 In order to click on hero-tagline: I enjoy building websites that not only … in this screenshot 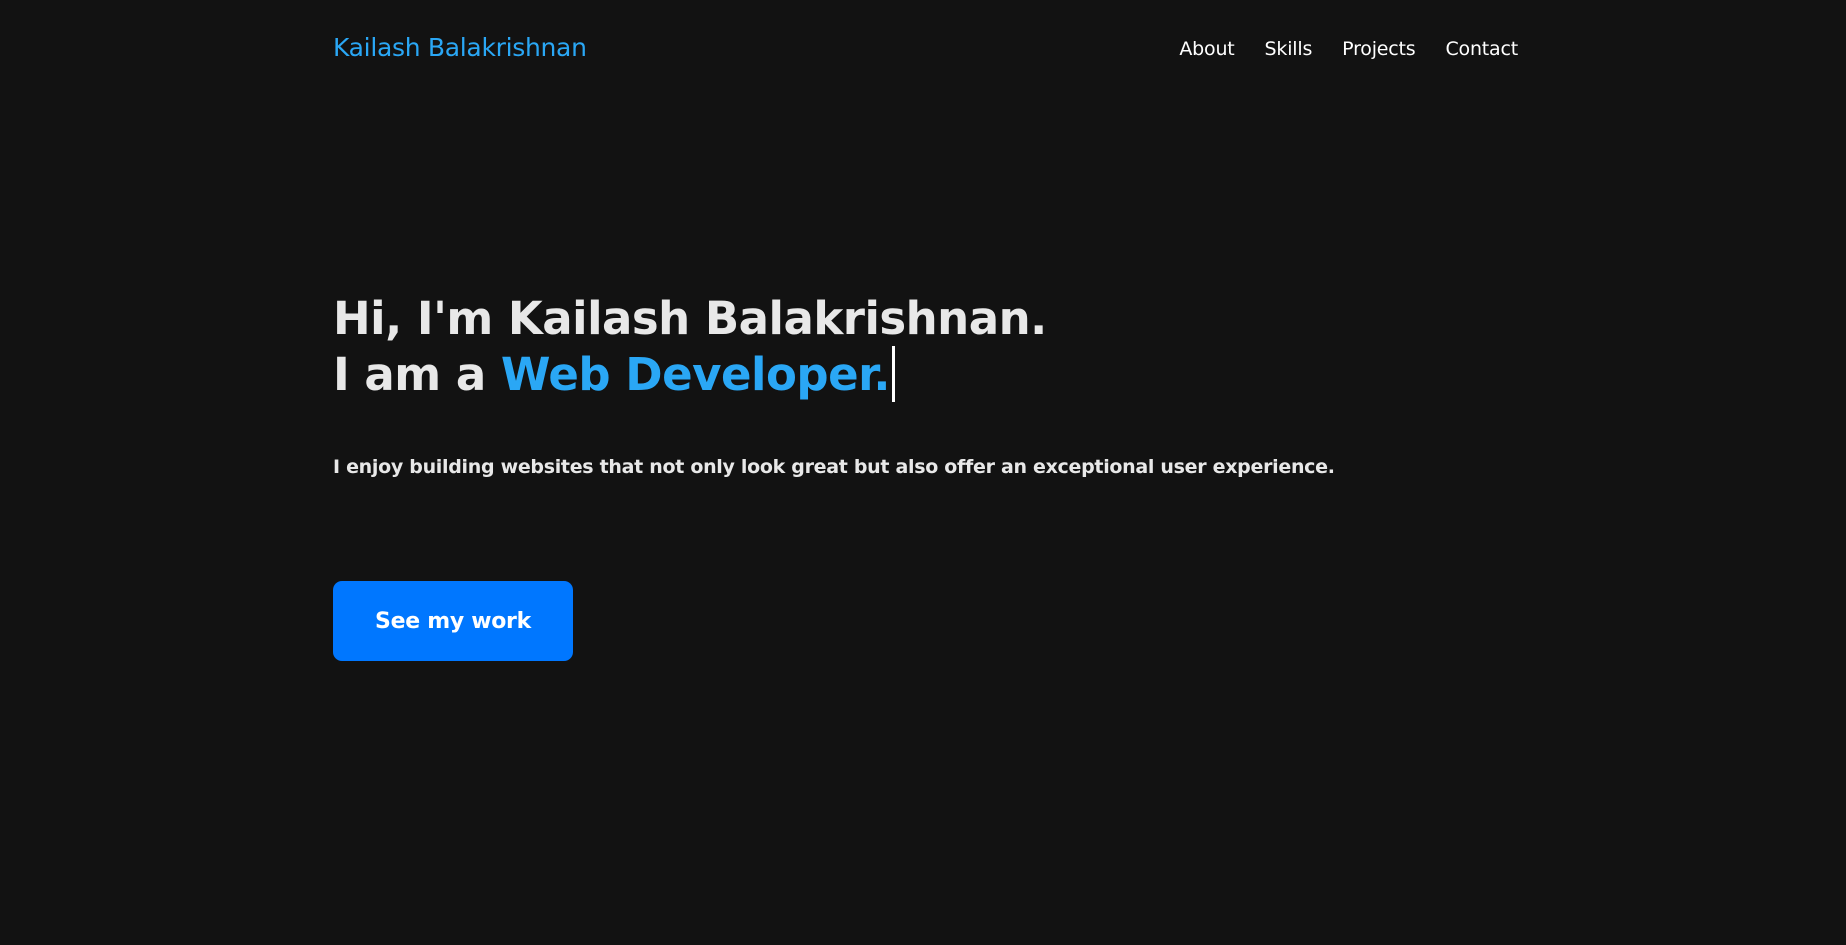, I will do `click(834, 467)`.